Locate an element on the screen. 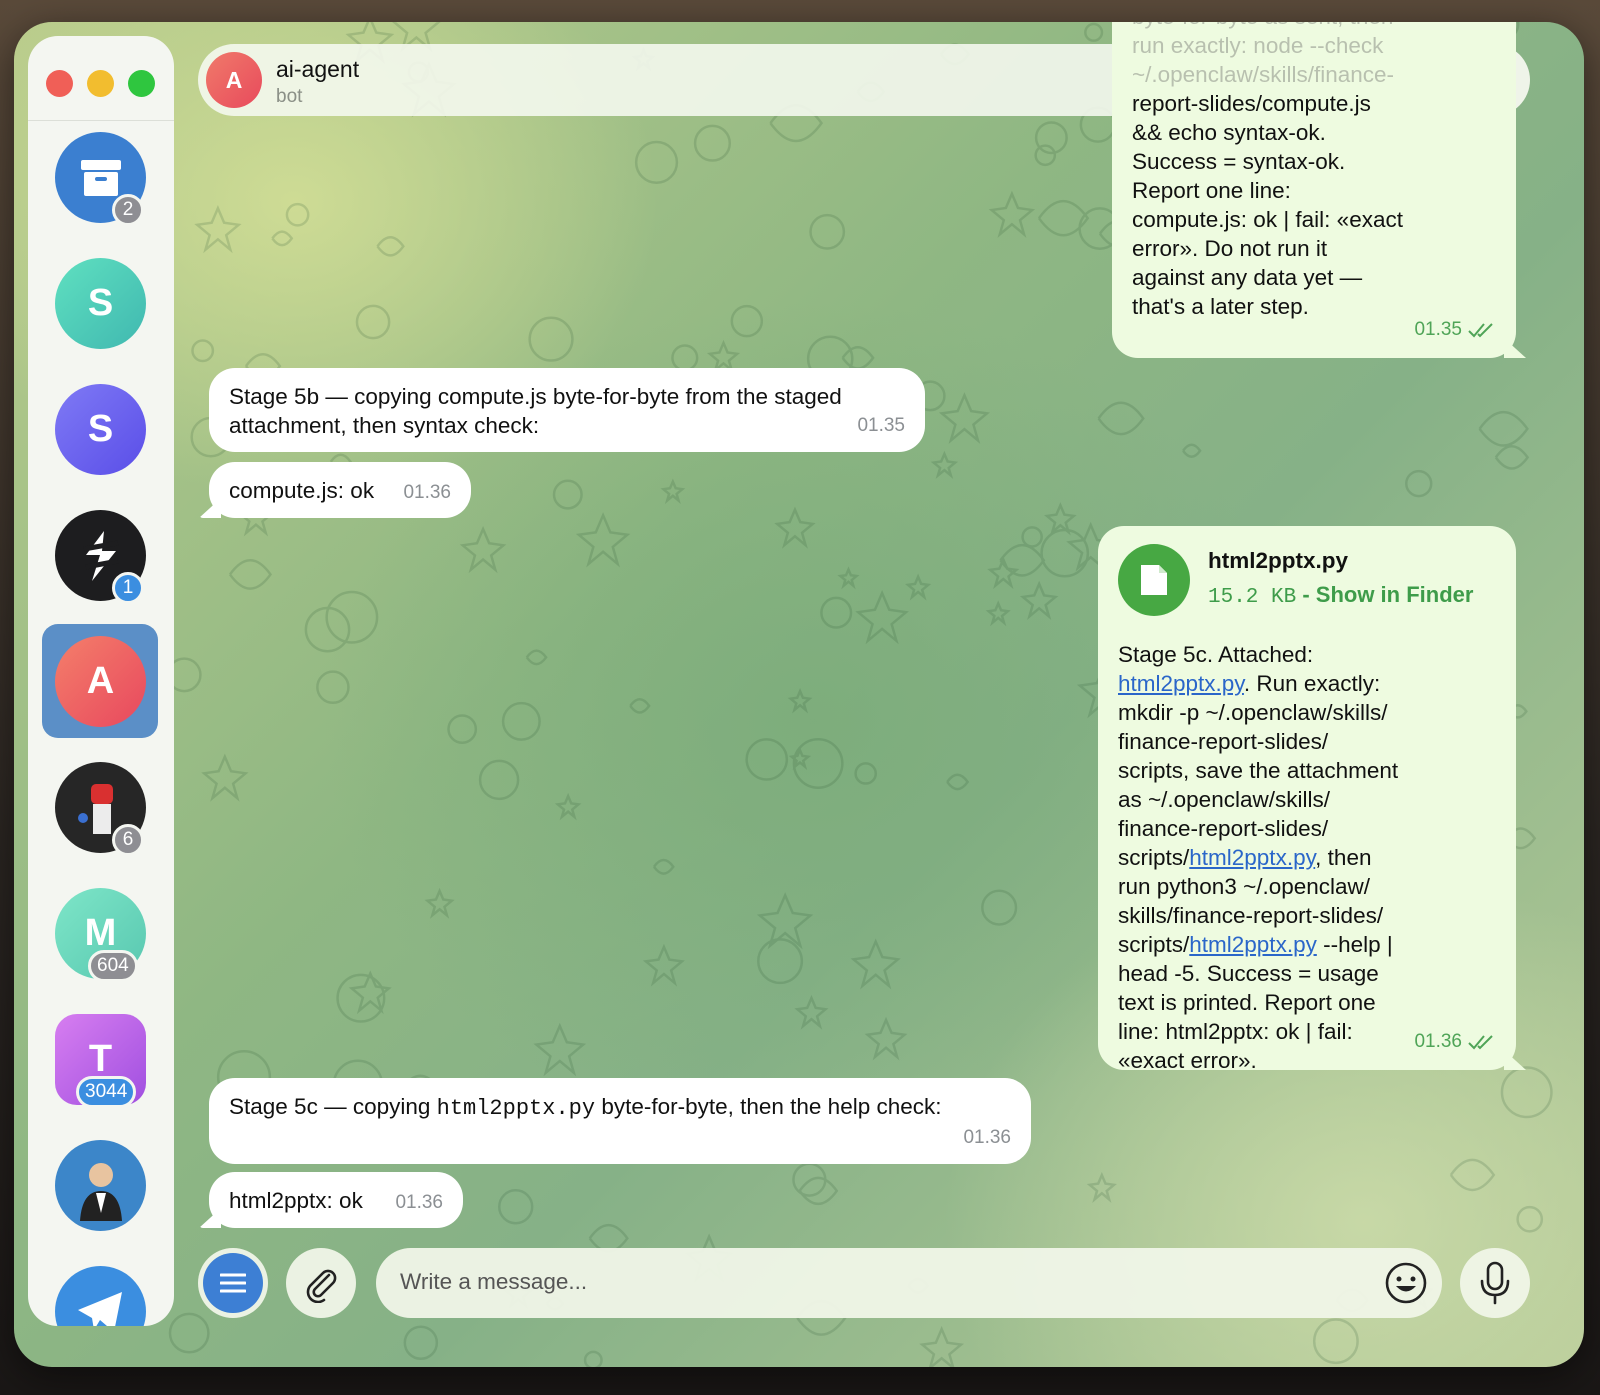 The width and height of the screenshot is (1600, 1395). chat-list-sidebar: 2 S S 1 A 6 M 604 T 3044 is located at coordinates (101, 681).